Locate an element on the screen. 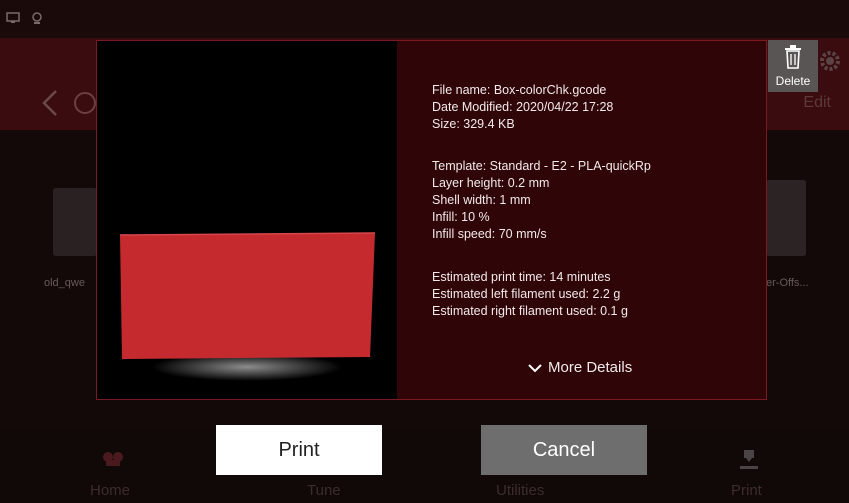 This screenshot has height=503, width=849. model-box is located at coordinates (247, 296).